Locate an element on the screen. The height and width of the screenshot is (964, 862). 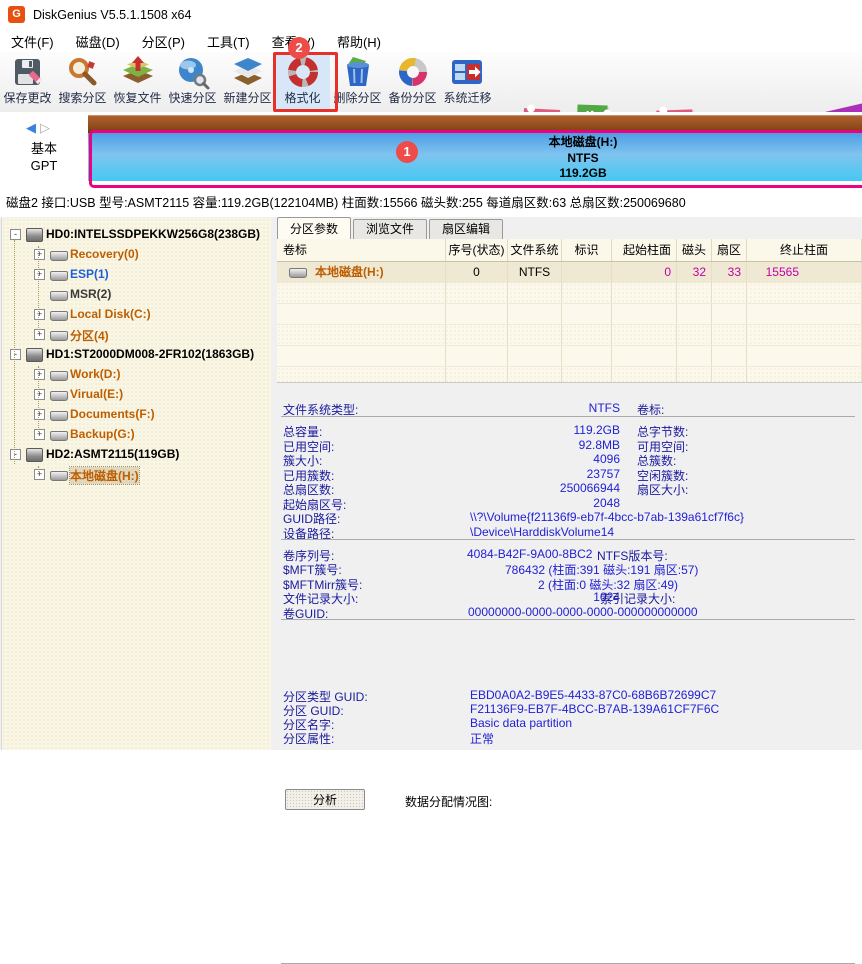
tree-item: + Local Disk(C:) is located at coordinates (136, 314).